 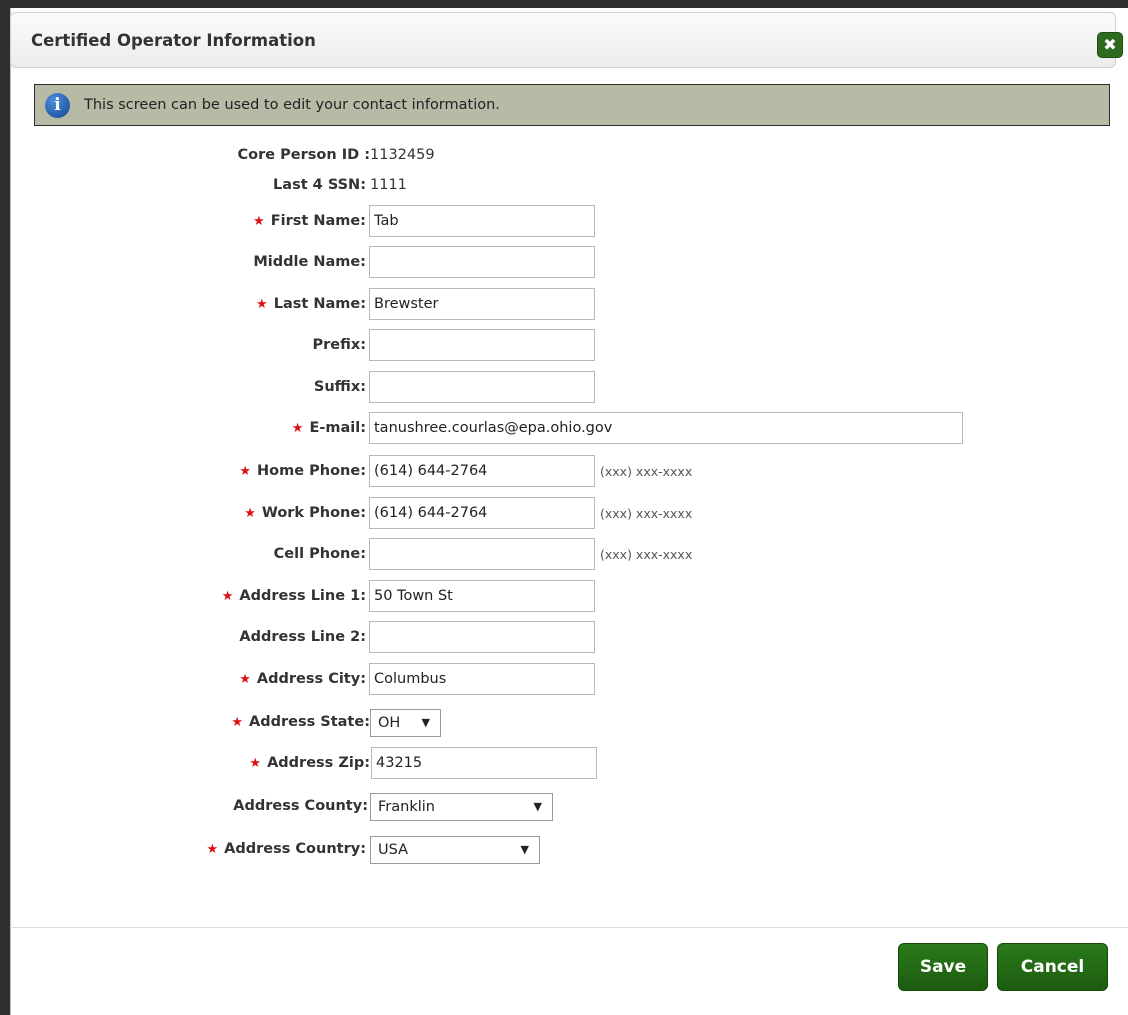 What do you see at coordinates (482, 262) in the screenshot?
I see `middle-name-input` at bounding box center [482, 262].